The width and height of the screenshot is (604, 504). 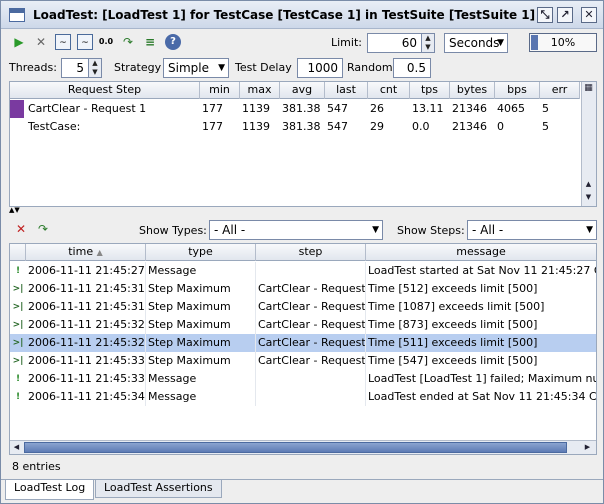 What do you see at coordinates (302, 90) in the screenshot?
I see `column-header: avg` at bounding box center [302, 90].